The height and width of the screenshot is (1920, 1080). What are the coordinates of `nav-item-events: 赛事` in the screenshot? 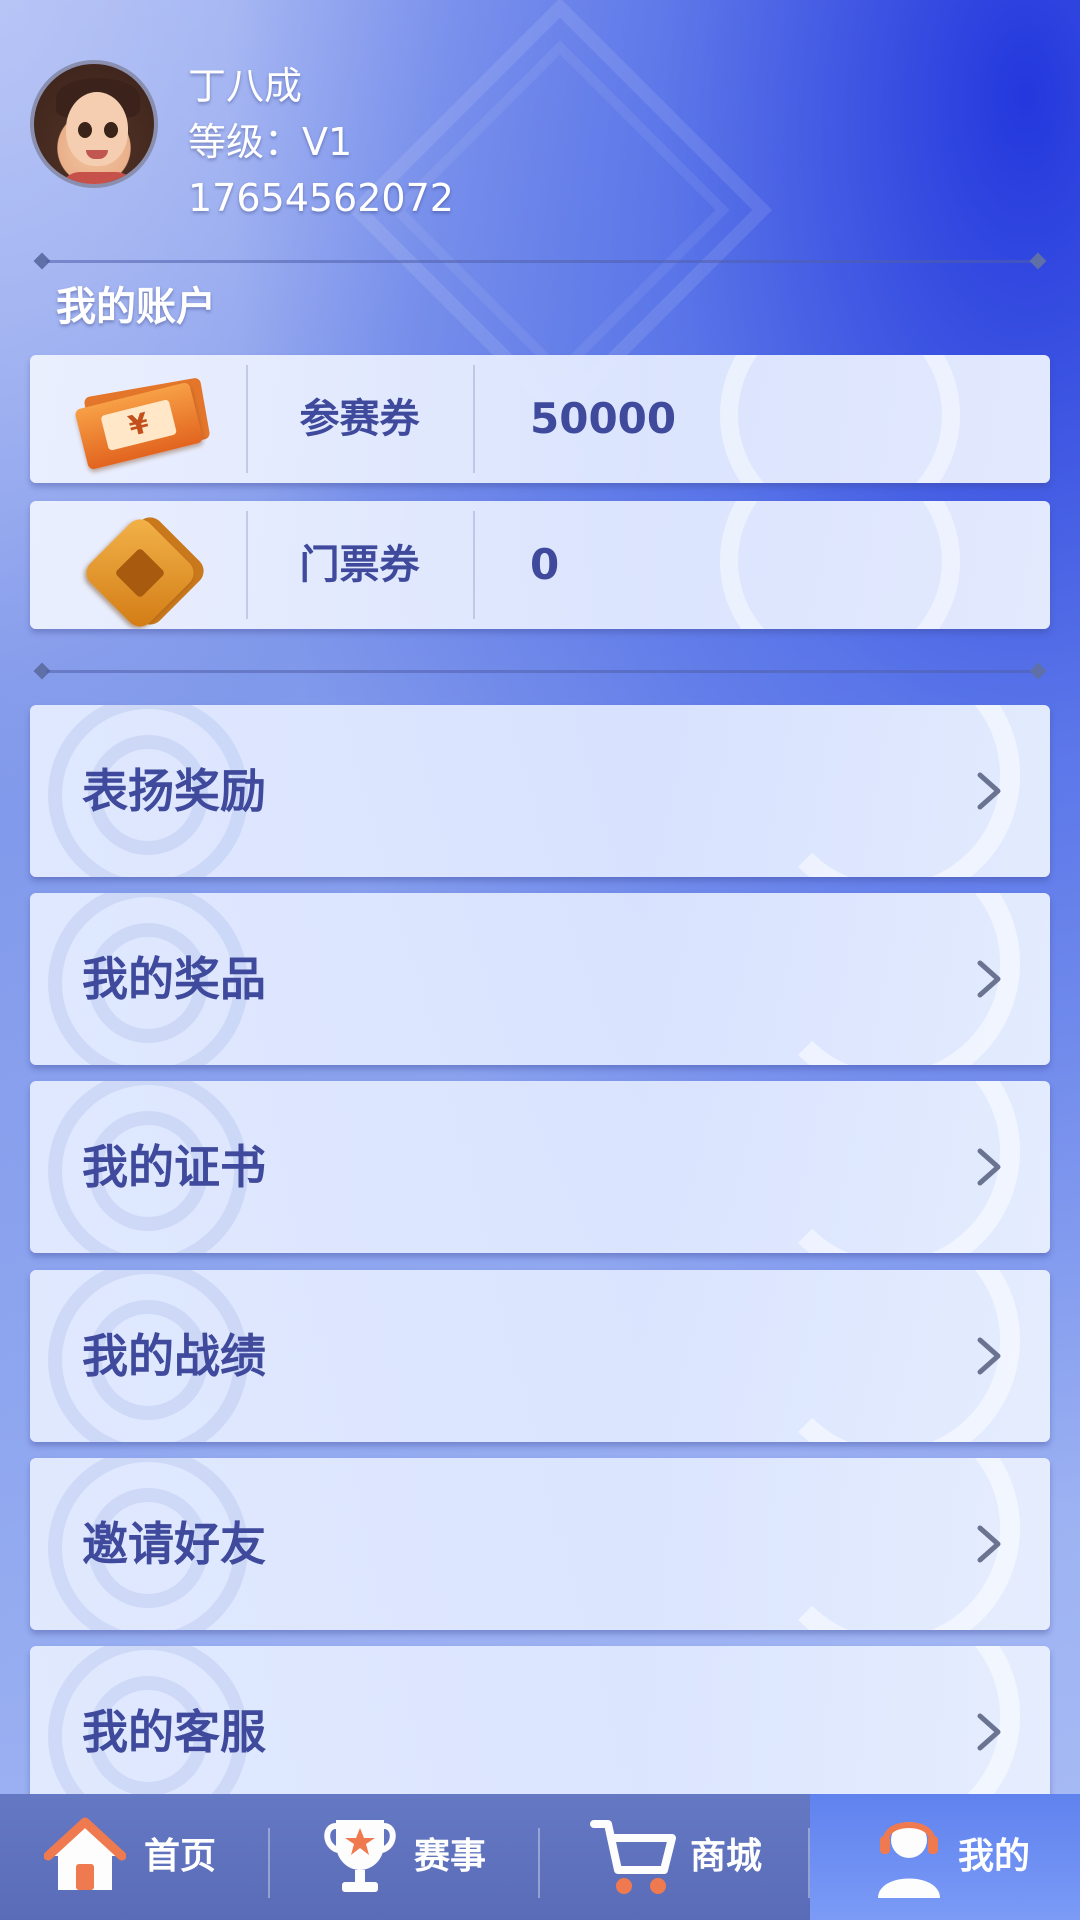 It's located at (405, 1857).